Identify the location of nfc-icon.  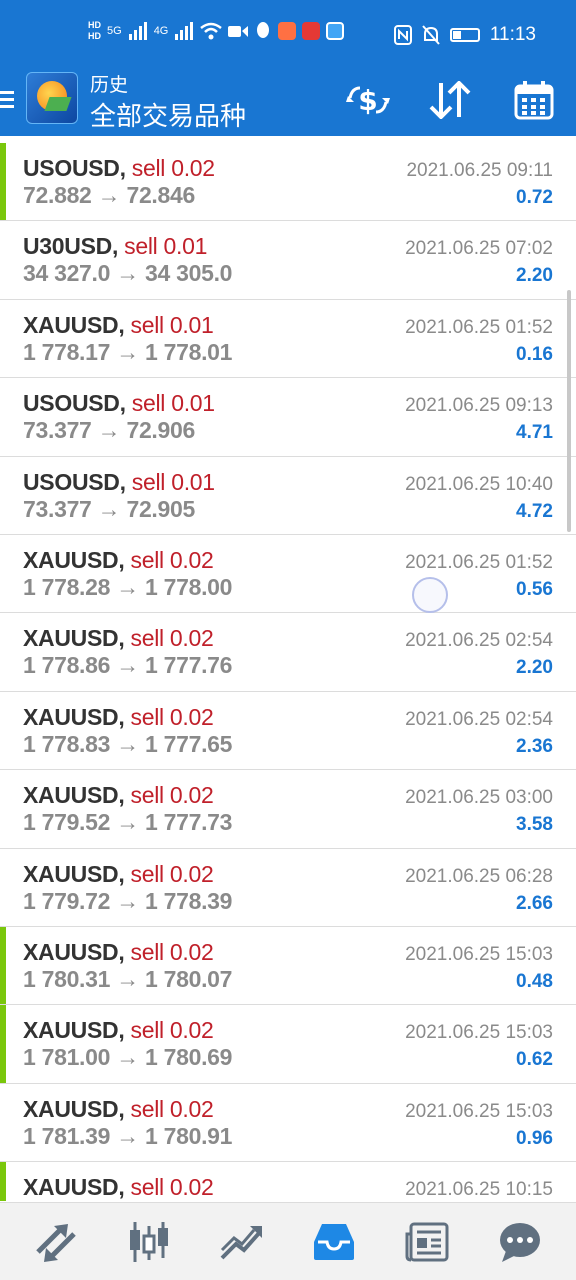
(402, 35).